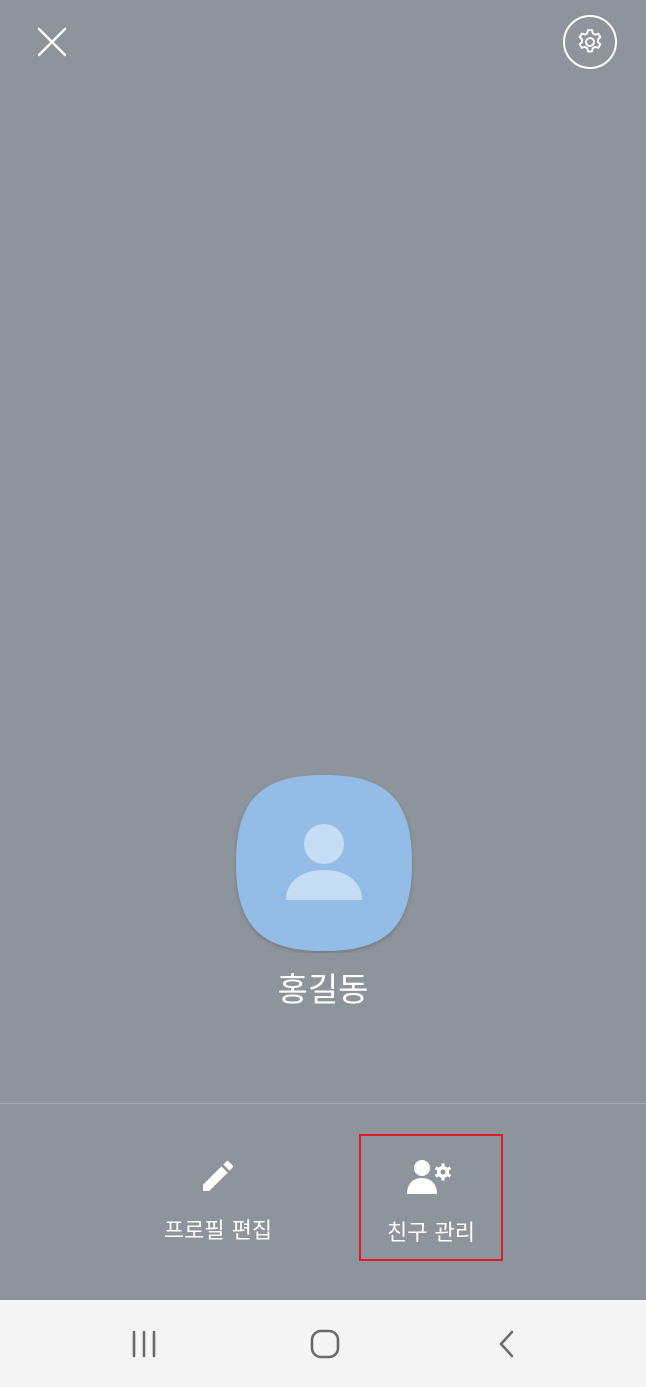 This screenshot has height=1387, width=646. Describe the element at coordinates (323, 1103) in the screenshot. I see `divider` at that location.